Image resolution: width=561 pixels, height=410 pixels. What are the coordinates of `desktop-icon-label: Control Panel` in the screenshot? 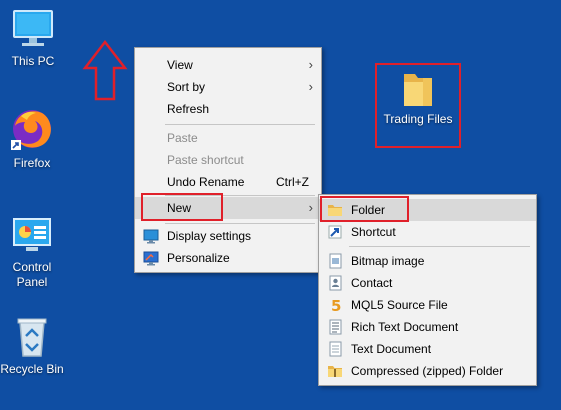 It's located at (32, 274).